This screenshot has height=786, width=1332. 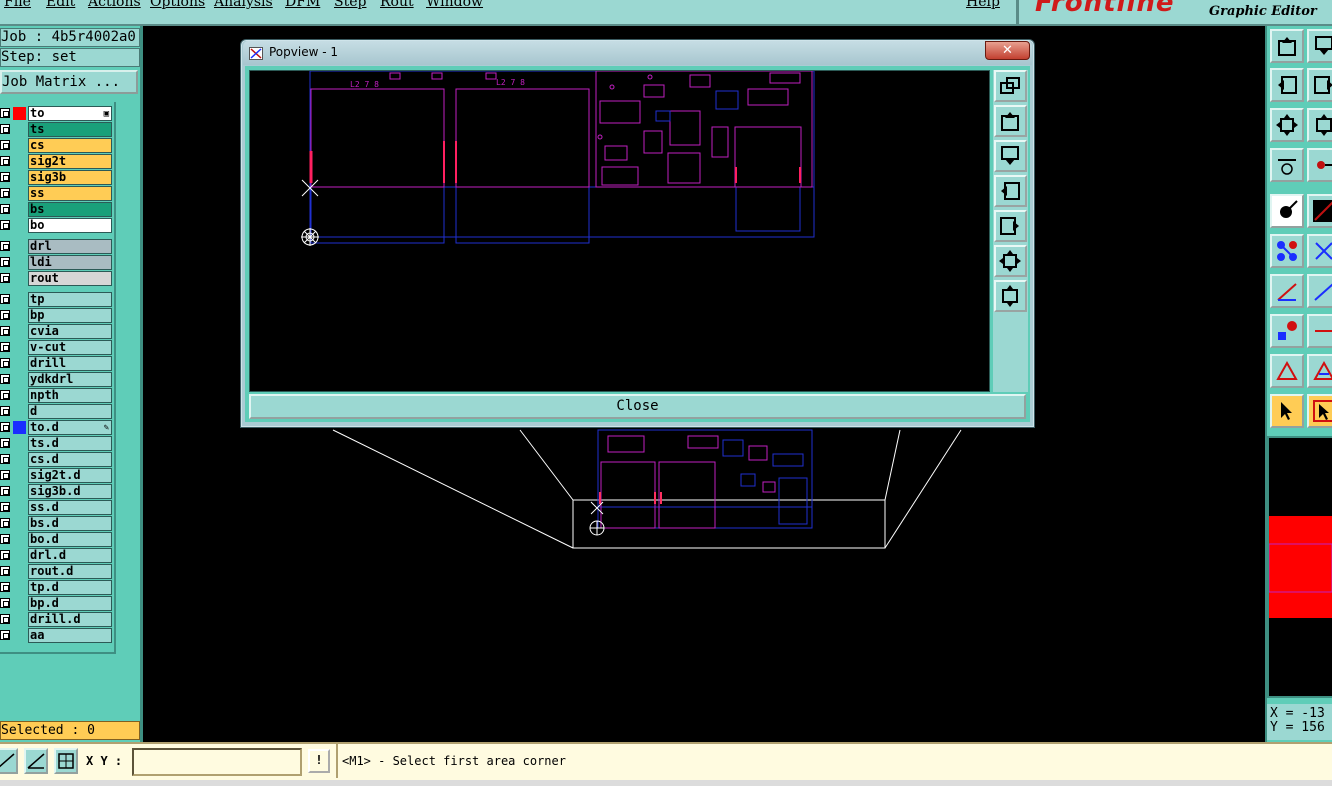 I want to click on menu-analysis: Analysis, so click(x=243, y=5).